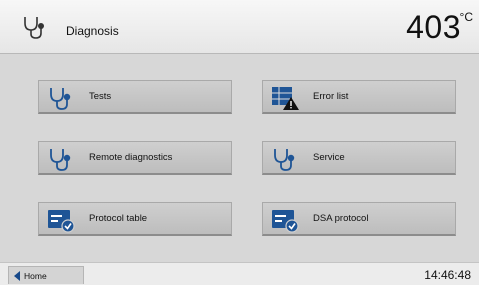 This screenshot has height=285, width=479. I want to click on service-button: Service, so click(359, 158).